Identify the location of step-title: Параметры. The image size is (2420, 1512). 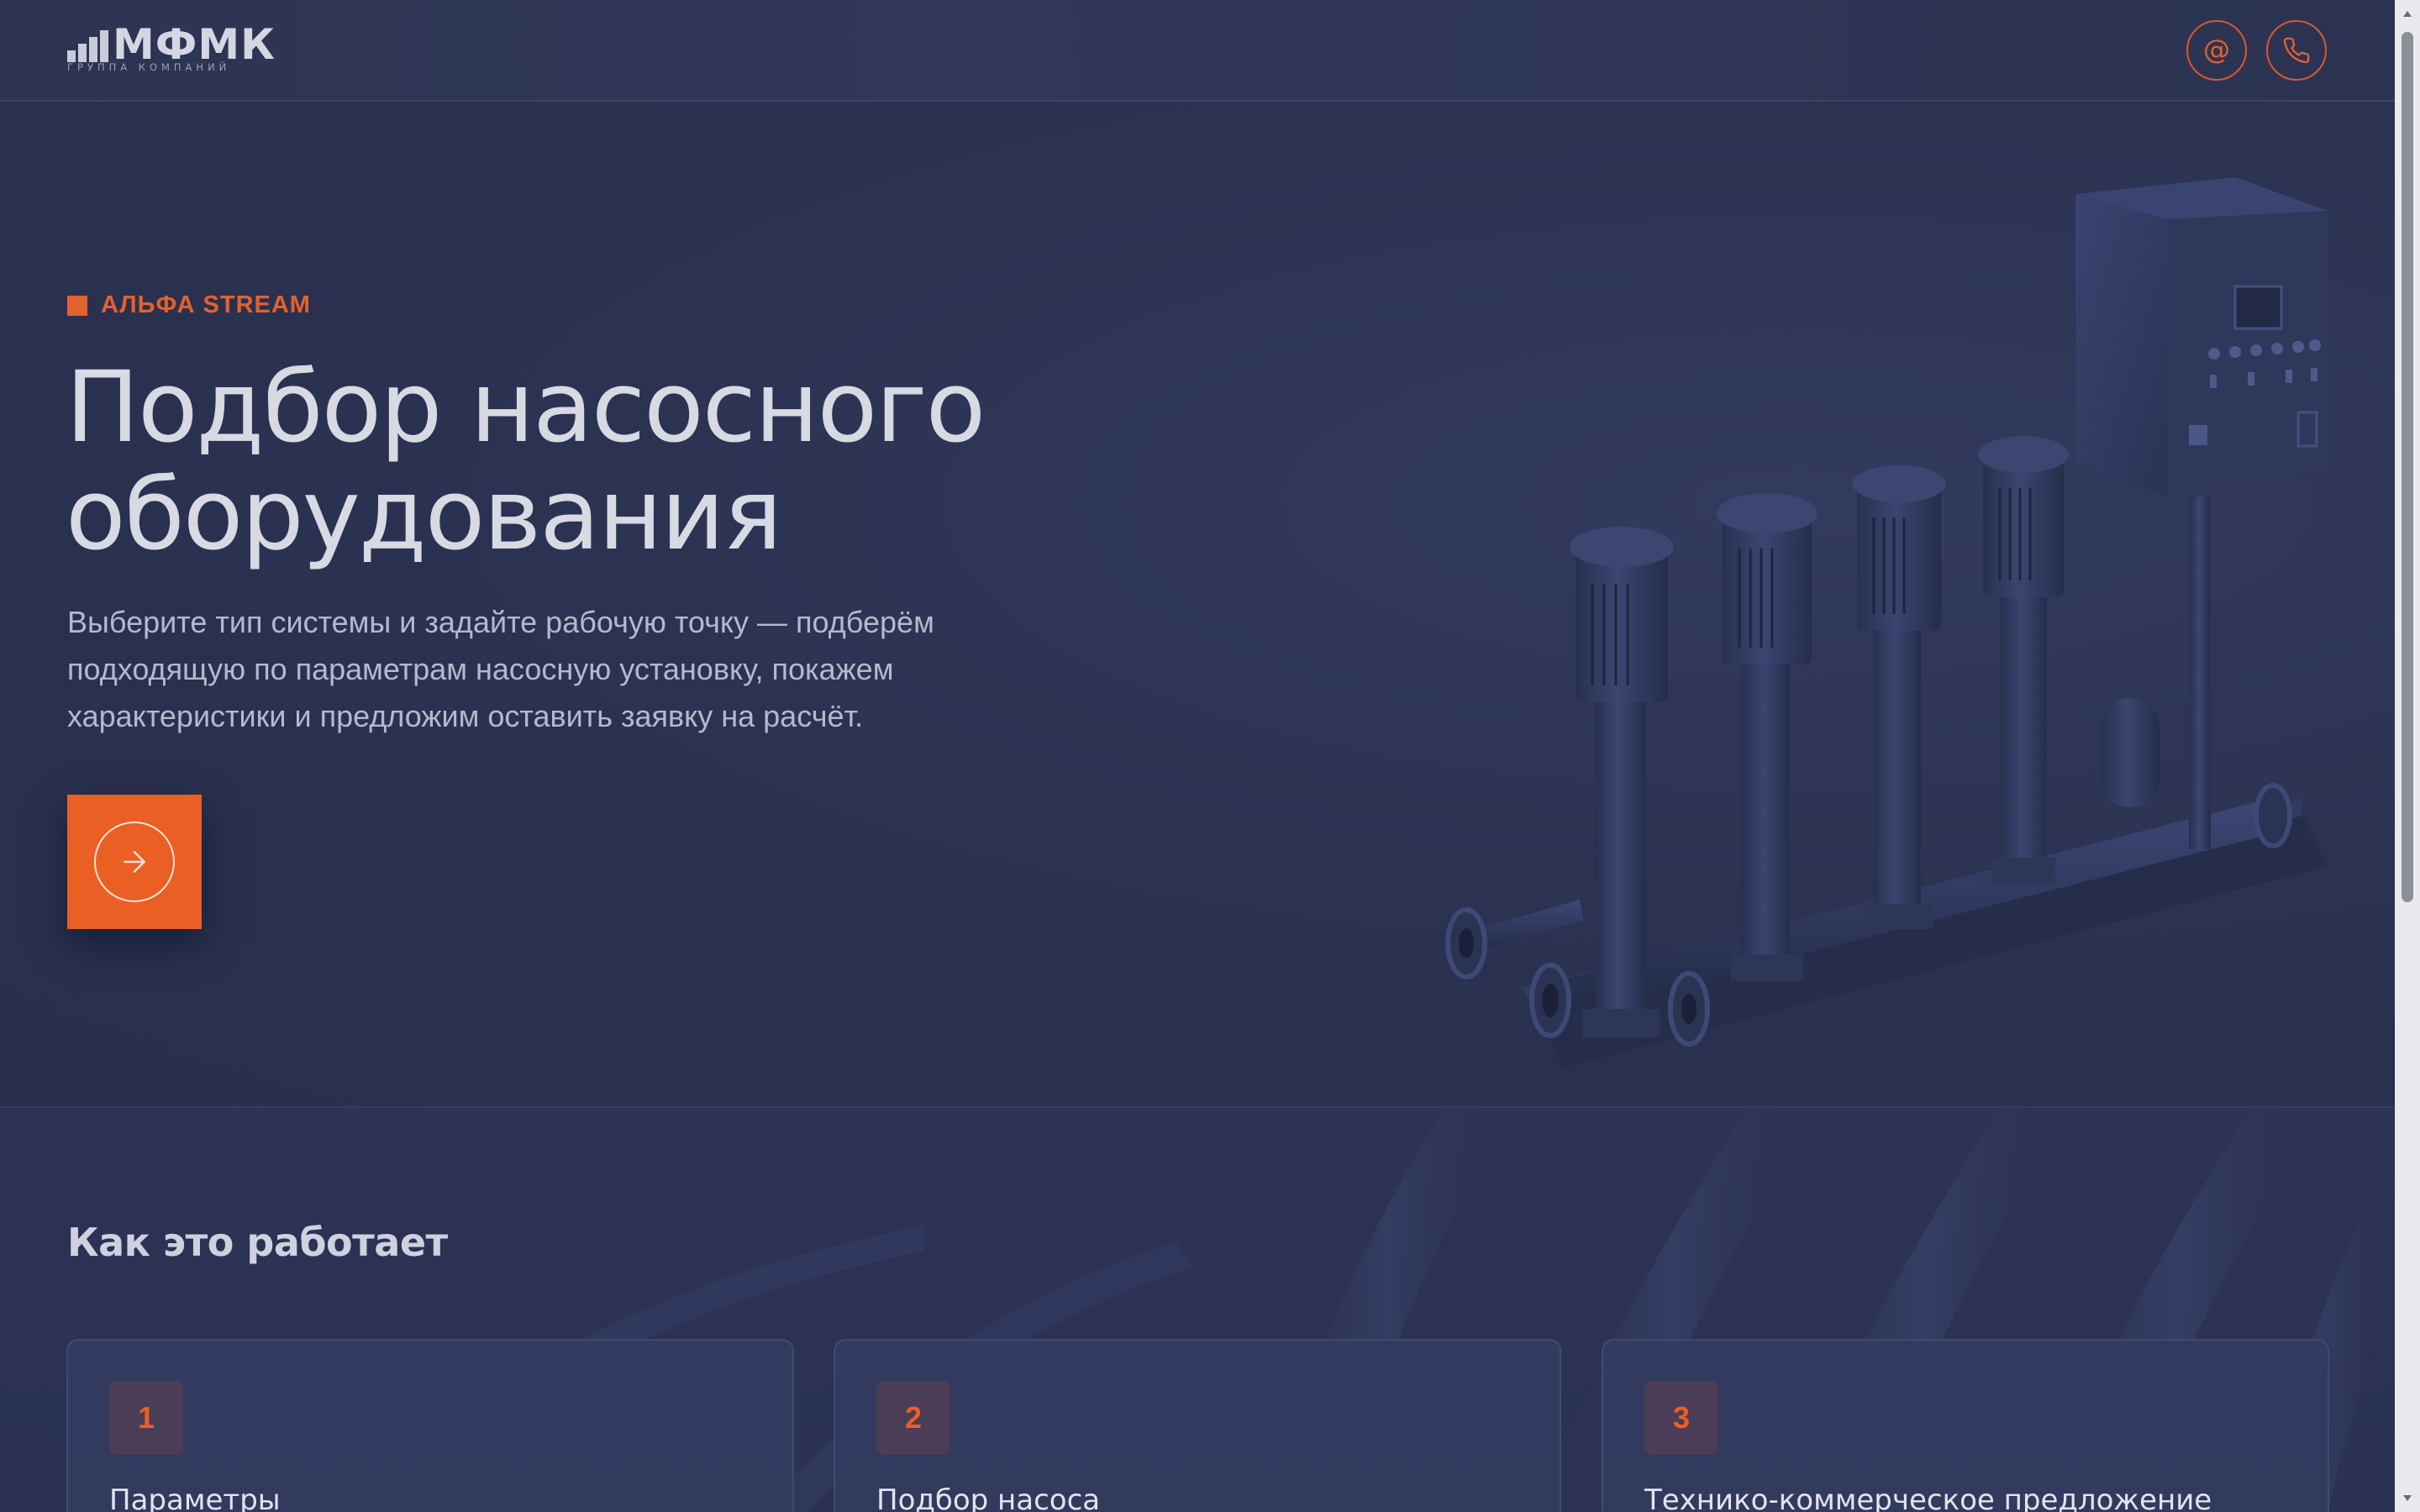
(195, 1497).